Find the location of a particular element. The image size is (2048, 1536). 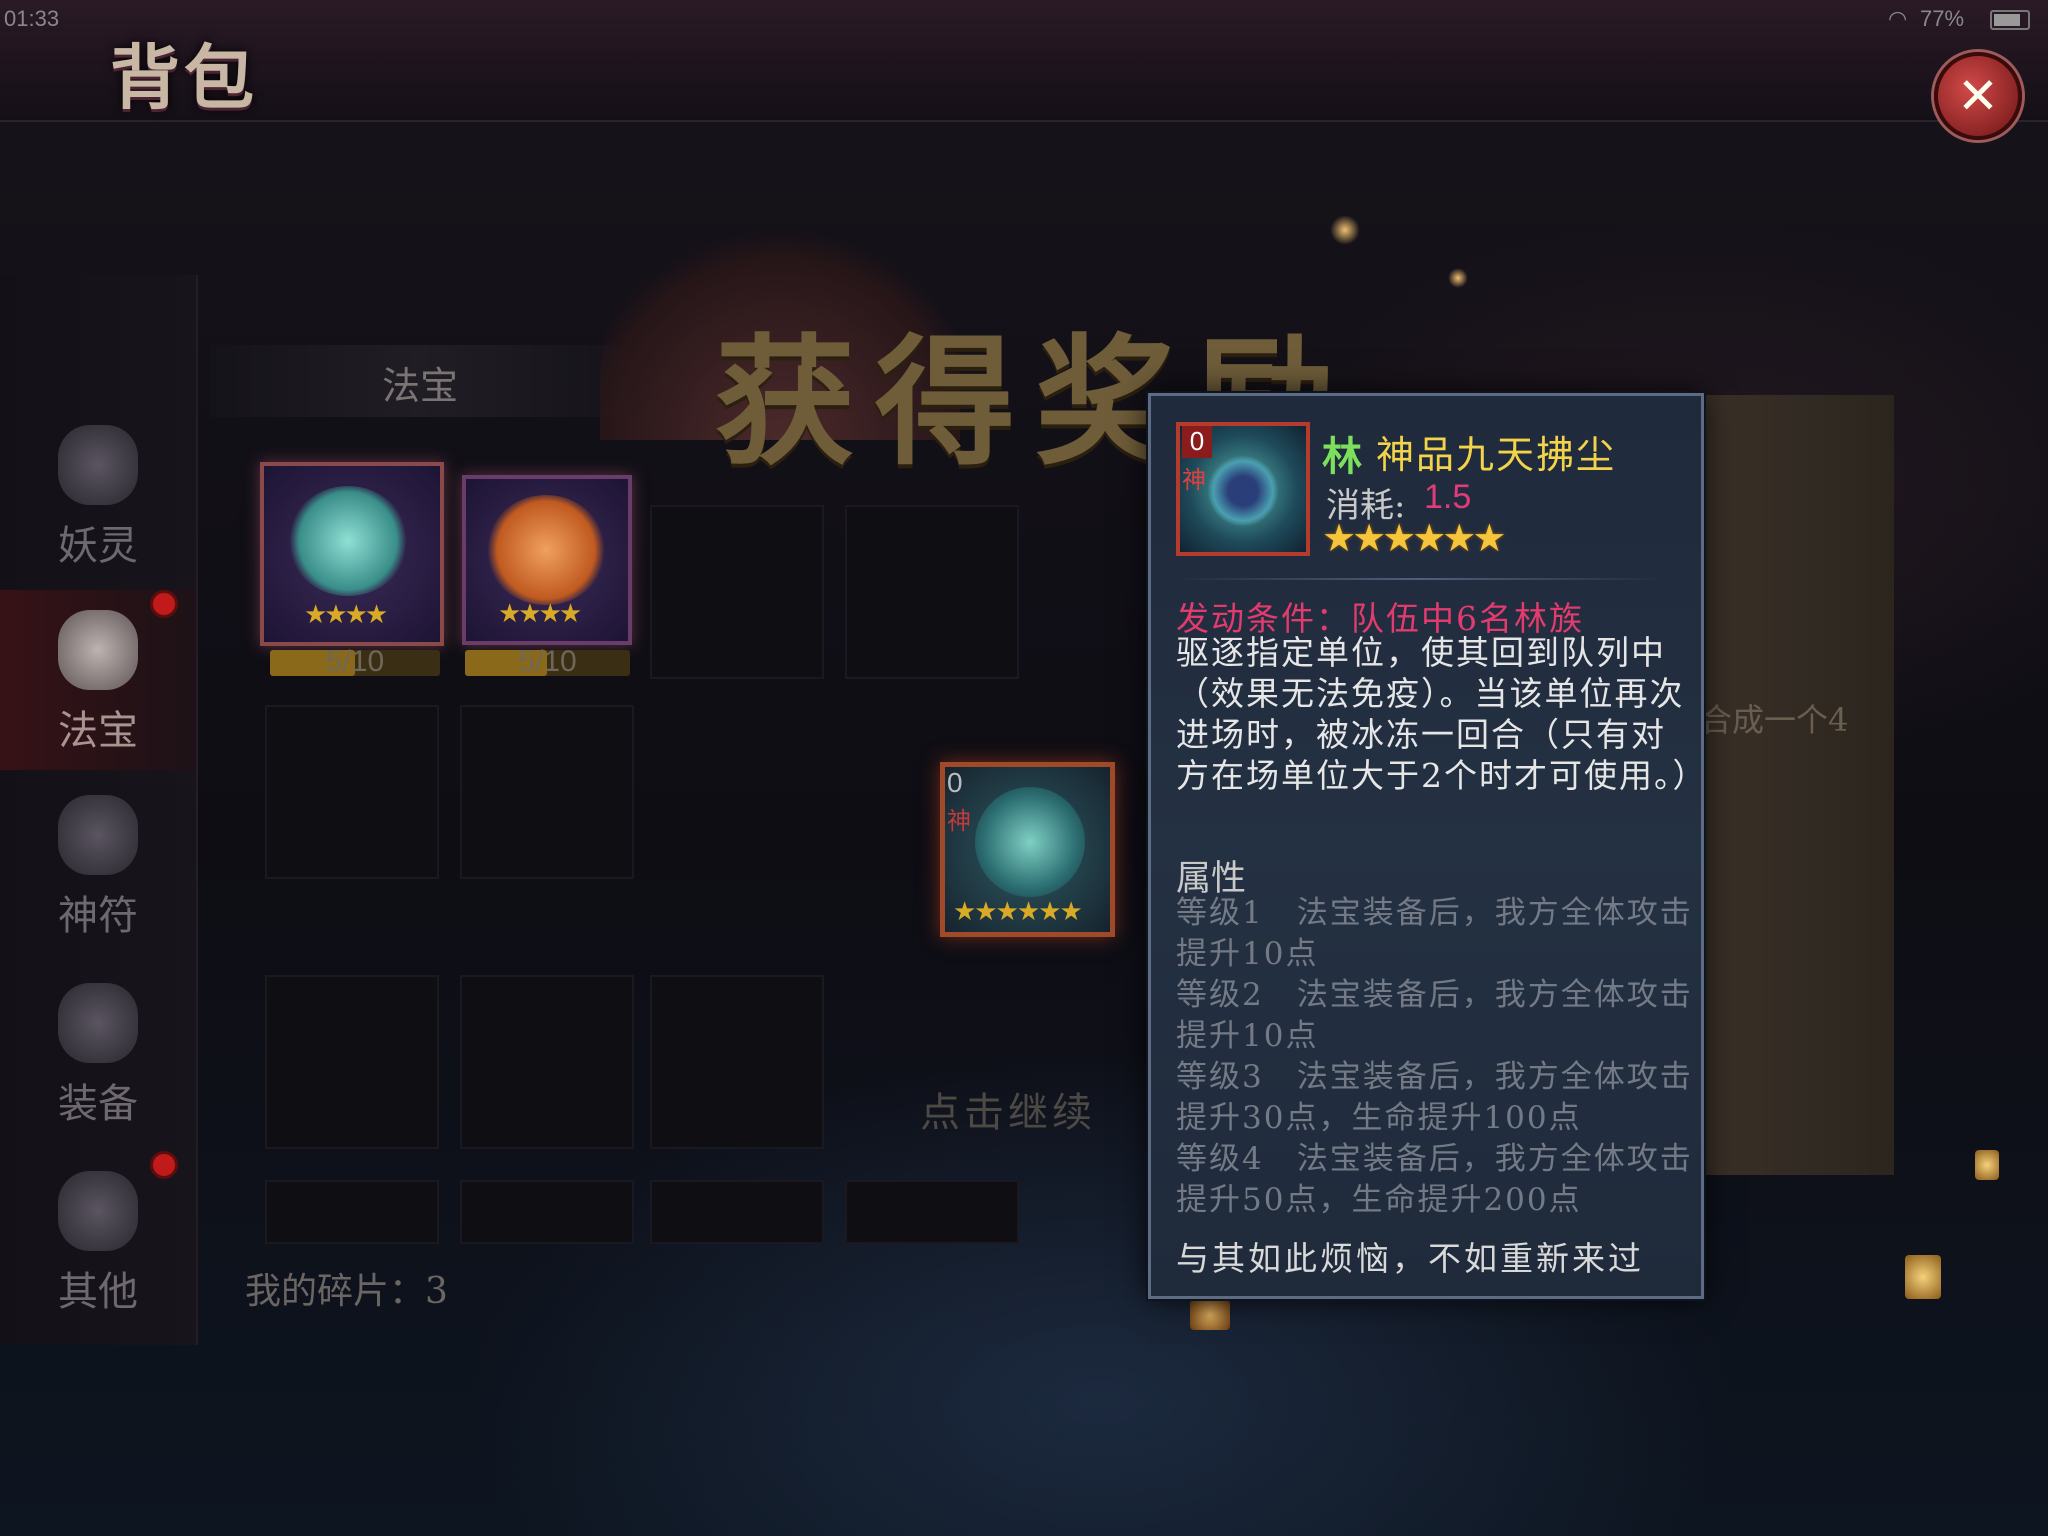

sidebar-item-label: 妖灵 is located at coordinates (98, 546).